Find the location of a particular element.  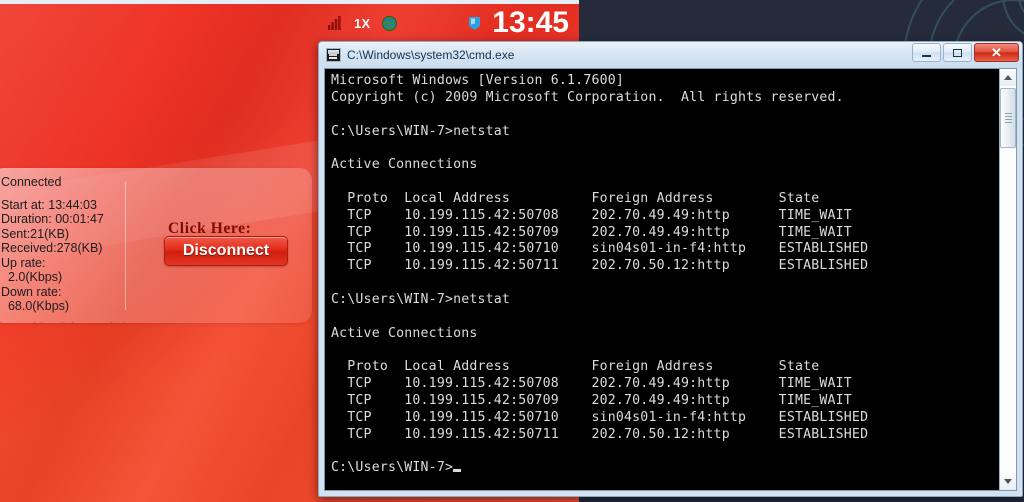

window-controls: ✕ is located at coordinates (965, 52).